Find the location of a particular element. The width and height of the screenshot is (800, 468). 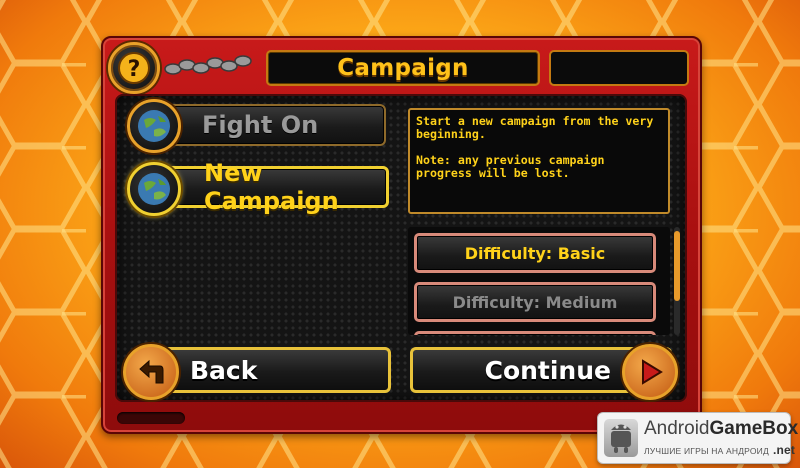

watermark-title-b: GameBox is located at coordinates (754, 428).